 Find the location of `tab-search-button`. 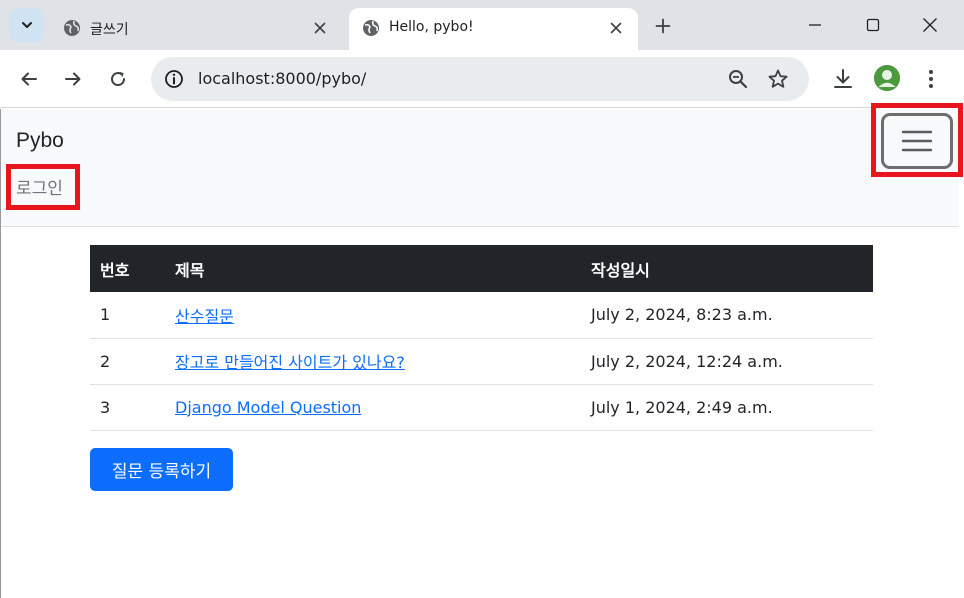

tab-search-button is located at coordinates (26, 25).